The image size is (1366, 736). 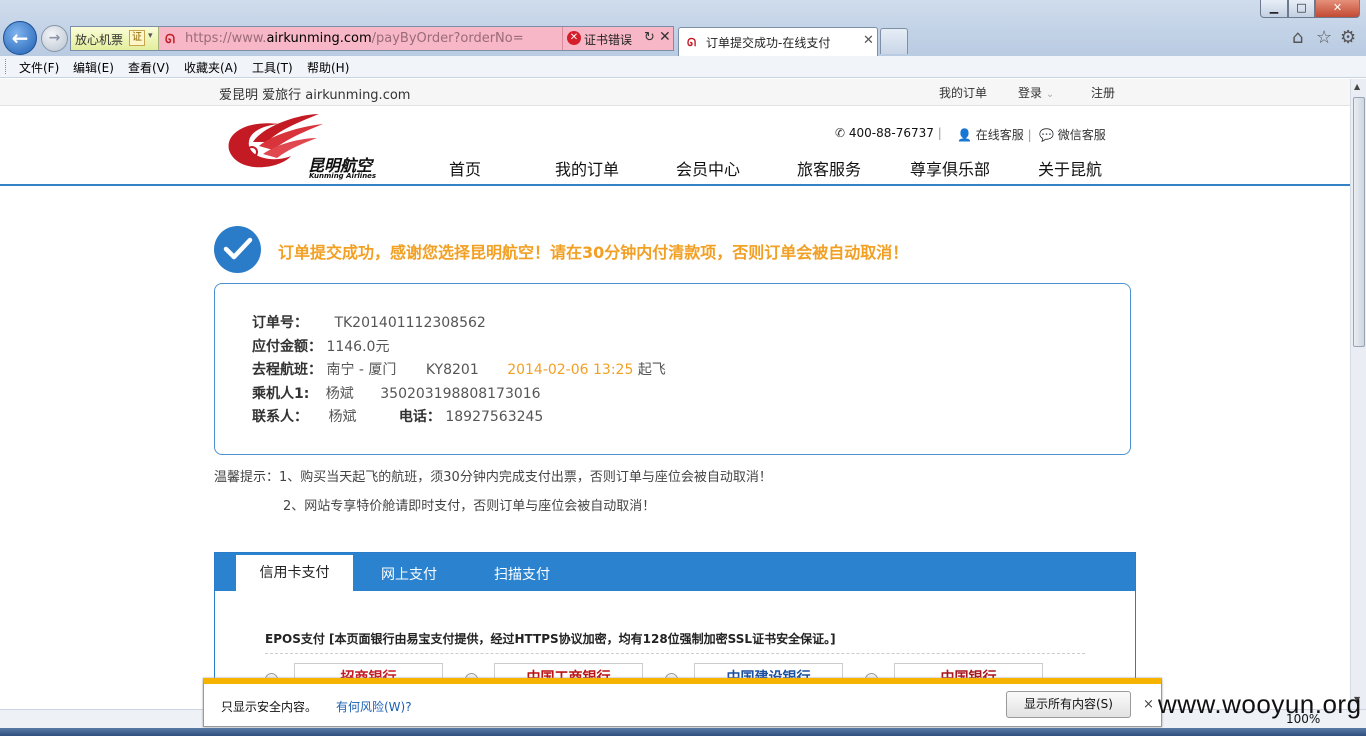 I want to click on order-number-label: 订单号：, so click(x=280, y=323).